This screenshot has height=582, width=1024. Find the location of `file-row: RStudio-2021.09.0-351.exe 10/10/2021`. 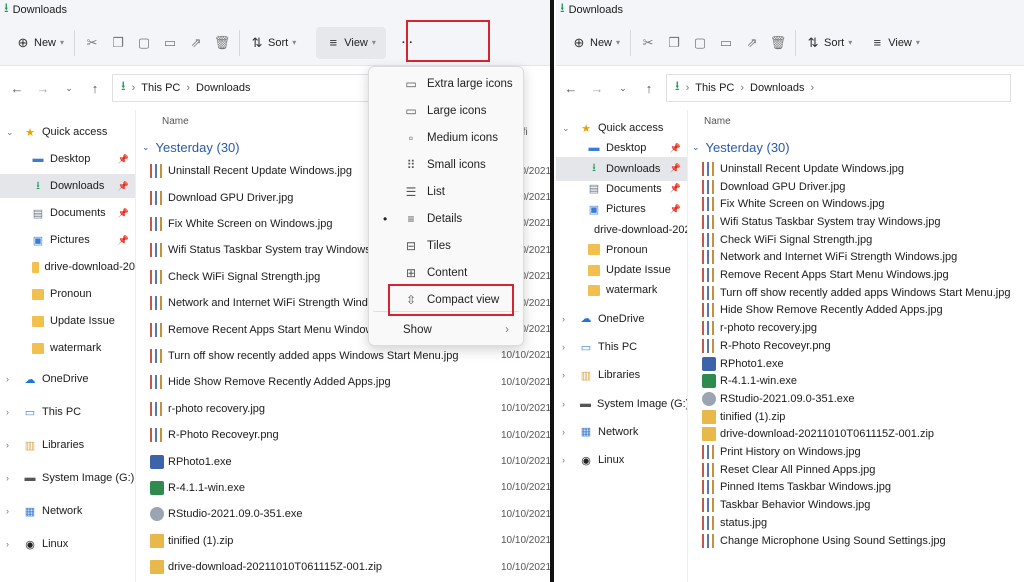

file-row: RStudio-2021.09.0-351.exe 10/10/2021 is located at coordinates (344, 514).